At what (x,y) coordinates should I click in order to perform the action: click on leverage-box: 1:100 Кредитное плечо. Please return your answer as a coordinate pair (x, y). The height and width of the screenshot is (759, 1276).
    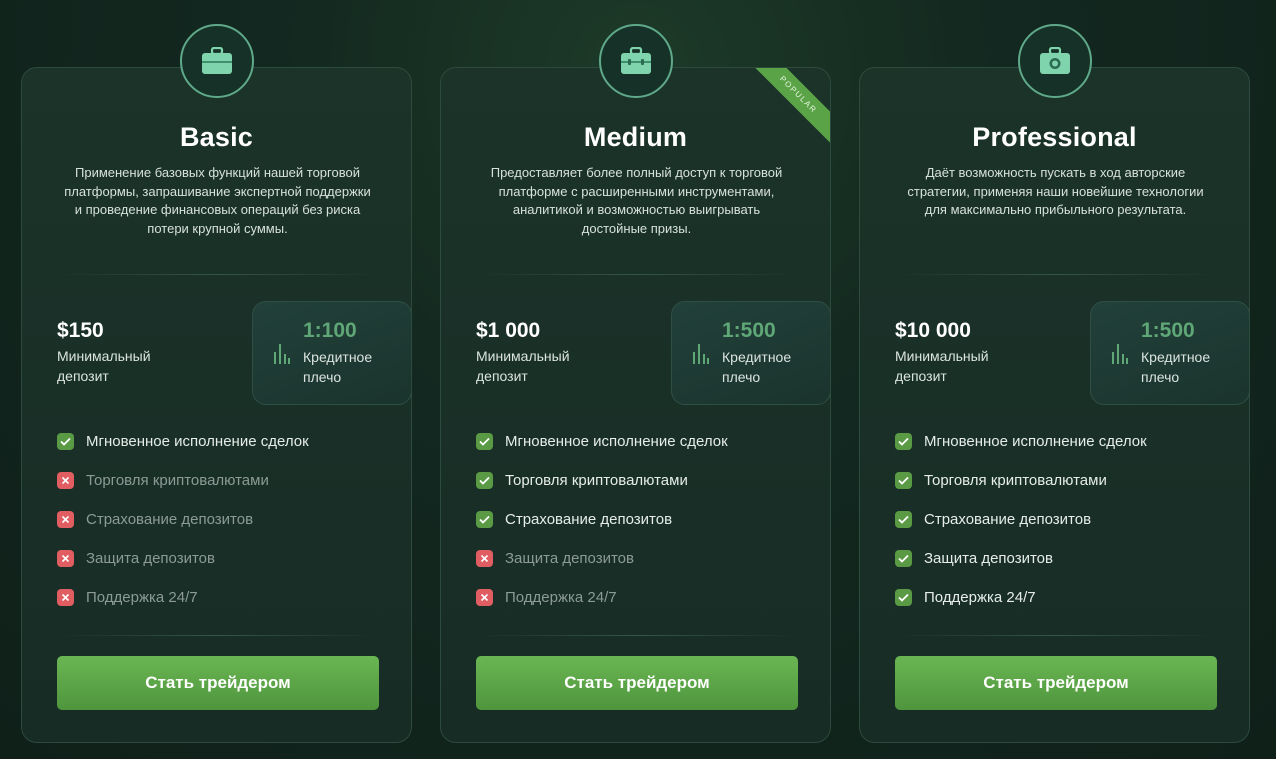
    Looking at the image, I should click on (331, 353).